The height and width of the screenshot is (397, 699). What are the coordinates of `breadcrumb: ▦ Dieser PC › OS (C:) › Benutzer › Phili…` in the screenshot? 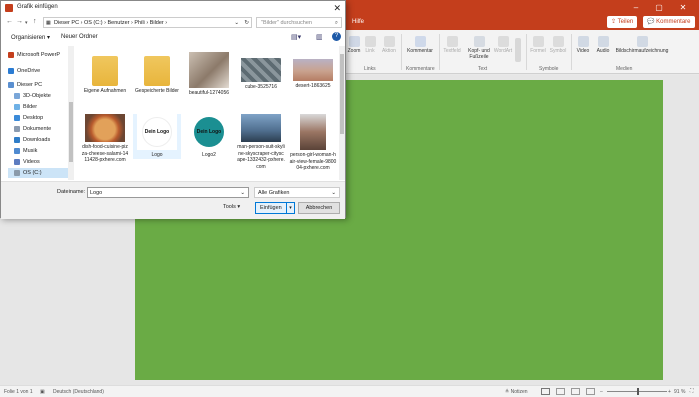 It's located at (147, 22).